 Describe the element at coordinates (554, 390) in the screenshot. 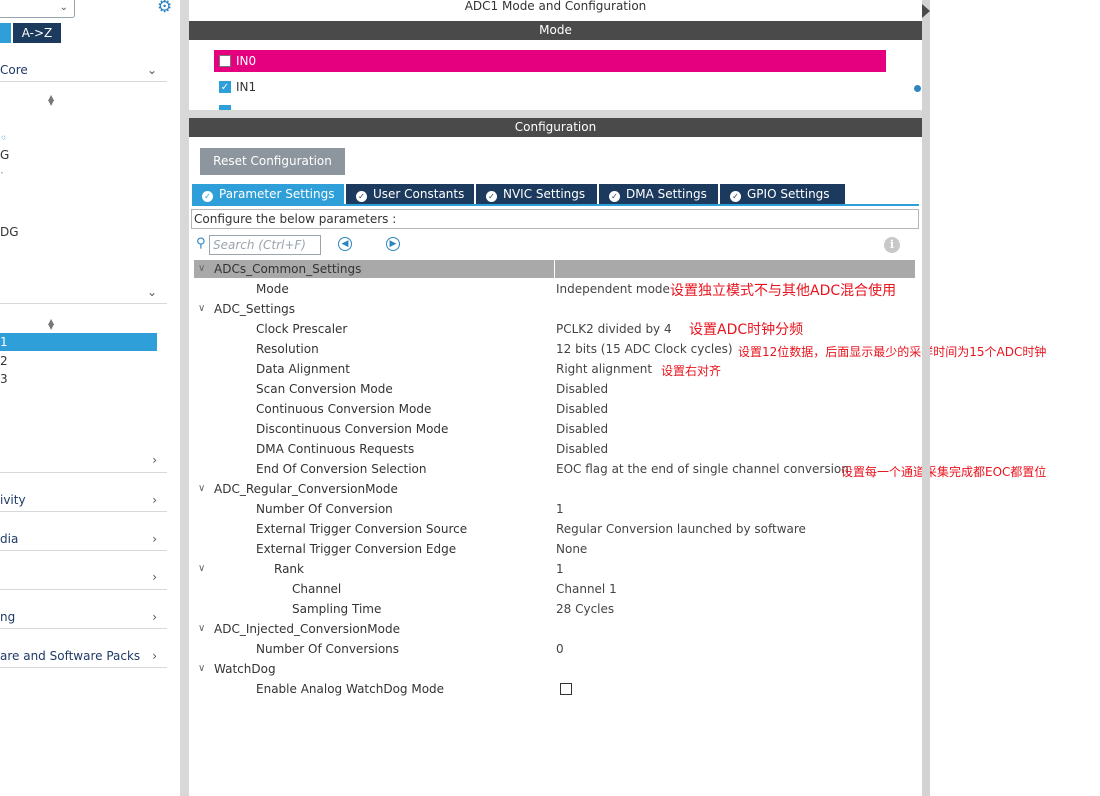

I see `parameter-row: Scan Conversion Mode Disabled` at that location.